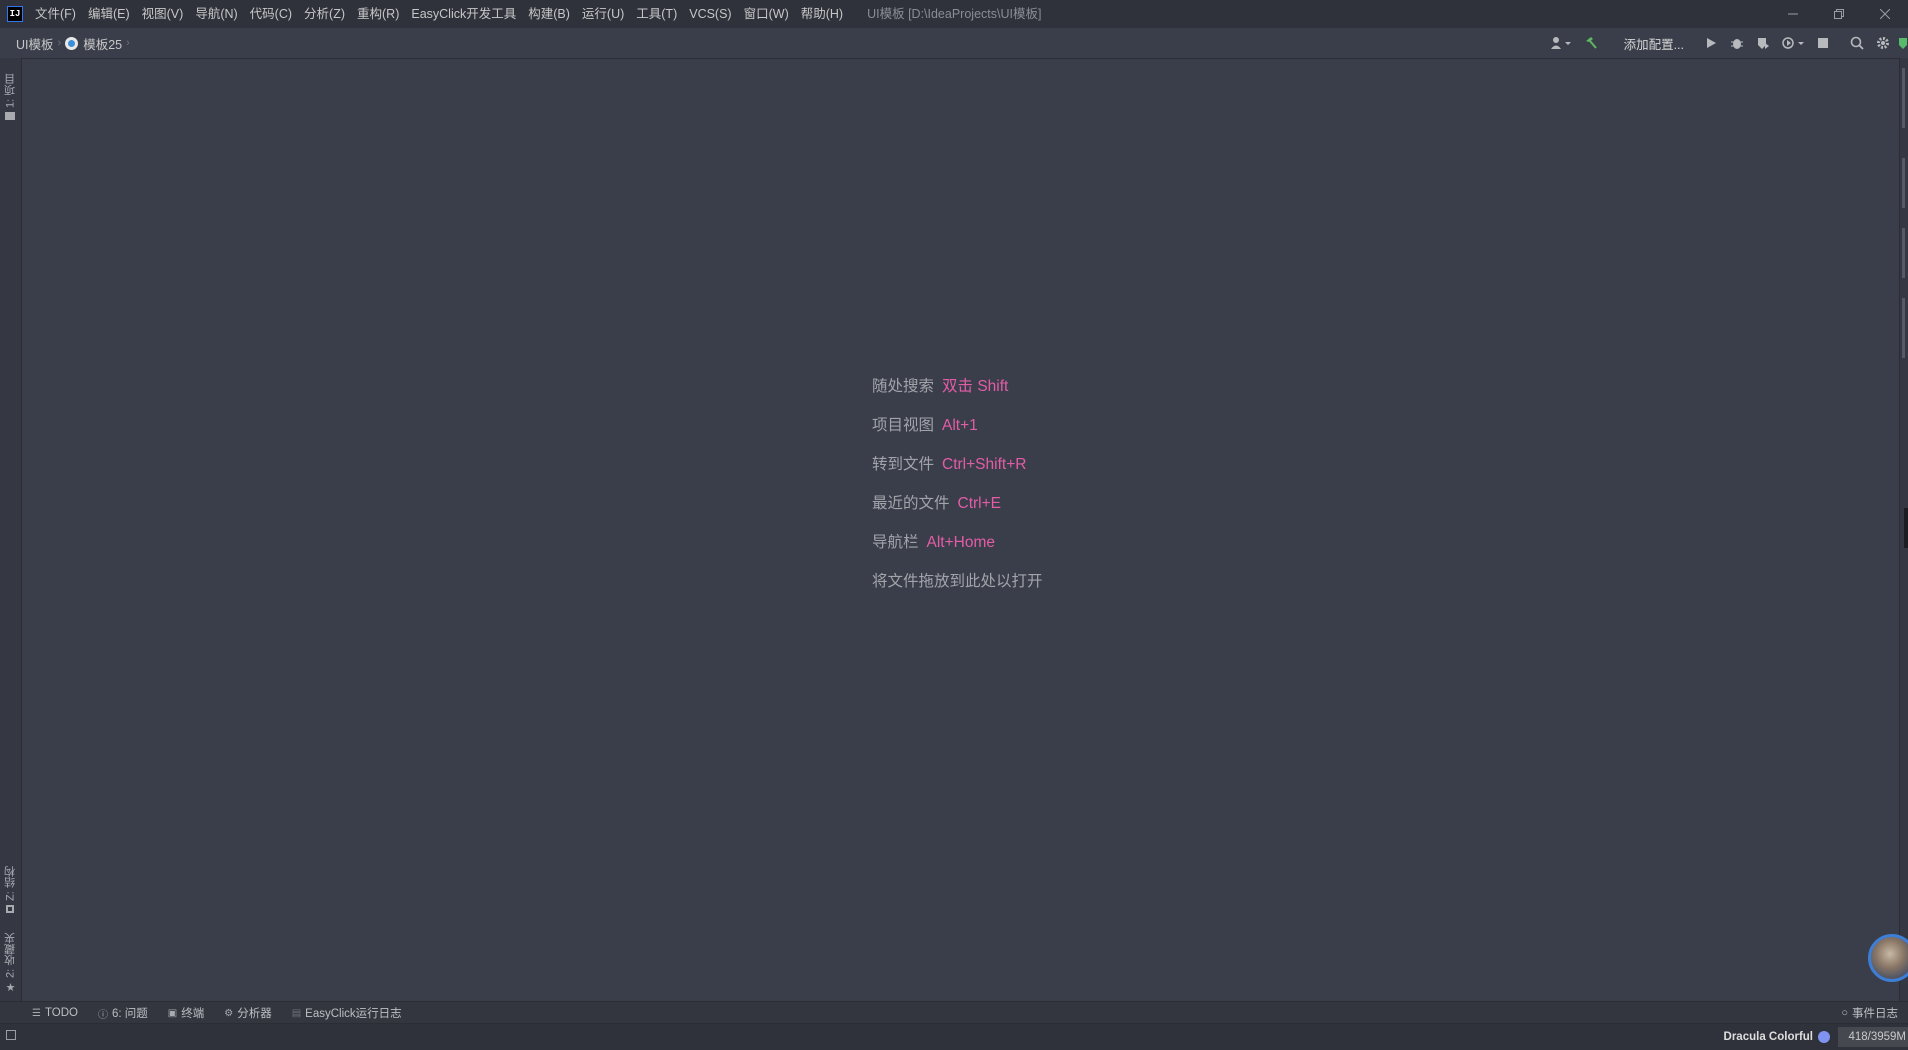  What do you see at coordinates (710, 14) in the screenshot?
I see `menu-vcs: VCS(S)` at bounding box center [710, 14].